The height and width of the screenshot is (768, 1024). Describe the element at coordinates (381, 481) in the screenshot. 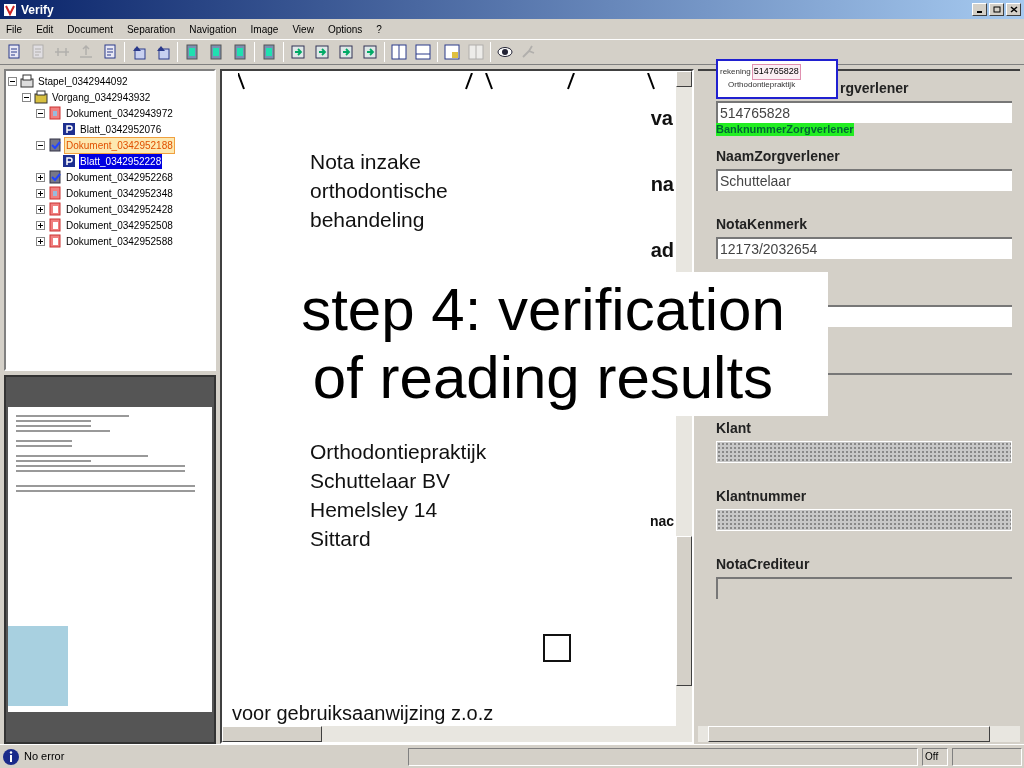

I see `document-text: Schuttelaar BV` at that location.